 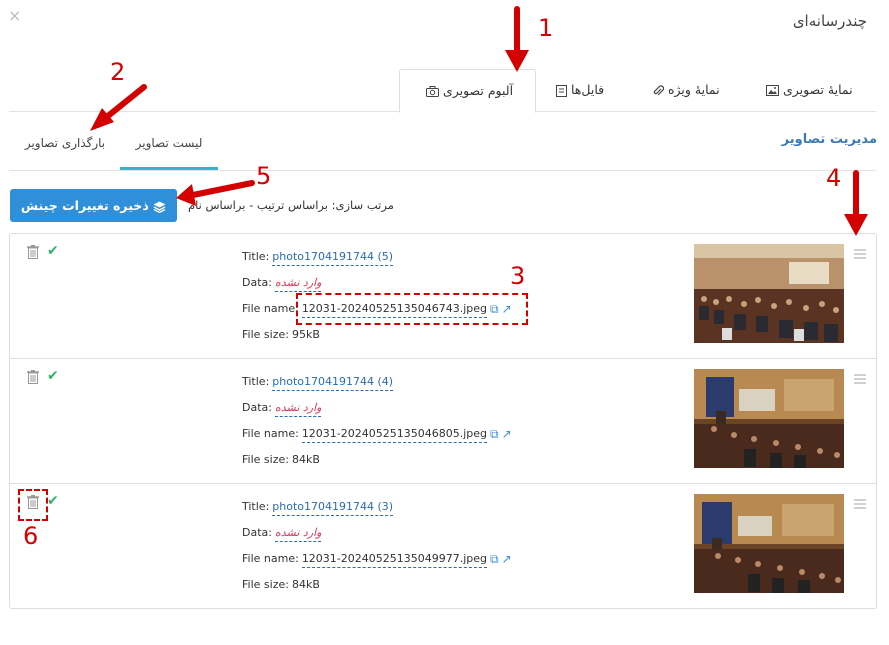 I want to click on annotation-label-1: 1, so click(x=546, y=28).